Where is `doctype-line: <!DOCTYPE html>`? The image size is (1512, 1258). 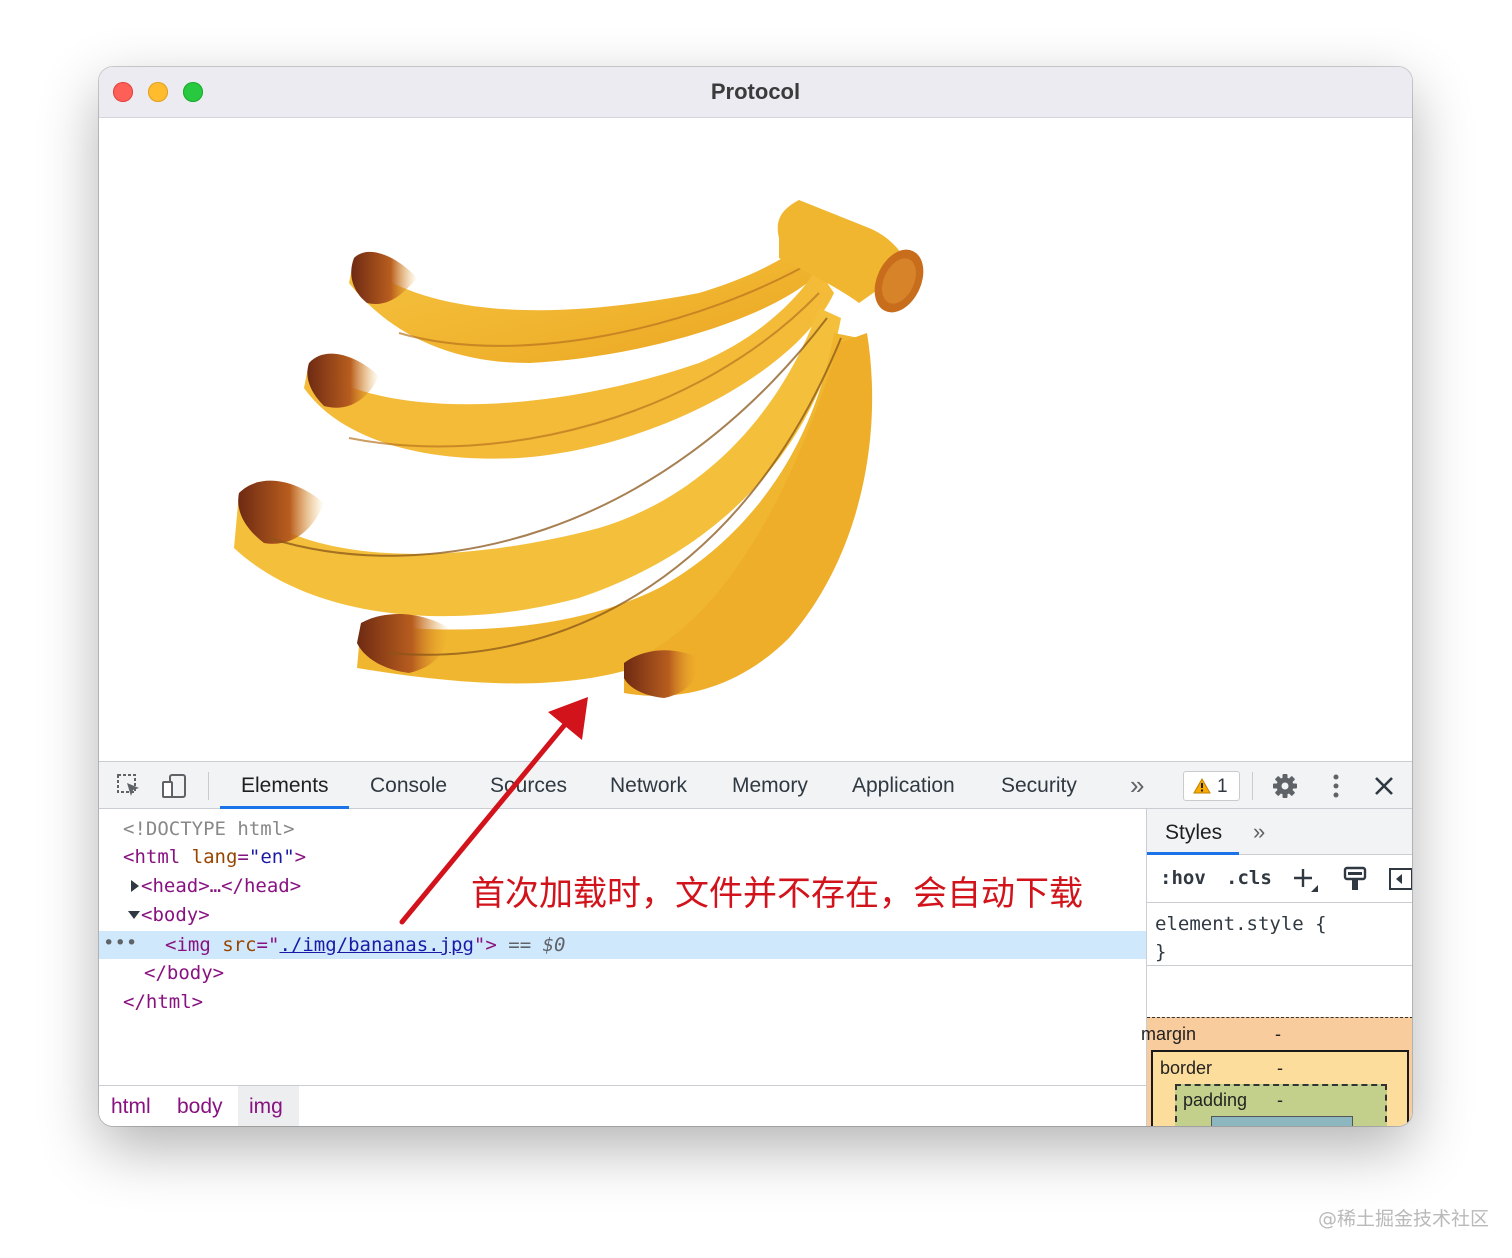 doctype-line: <!DOCTYPE html> is located at coordinates (209, 829).